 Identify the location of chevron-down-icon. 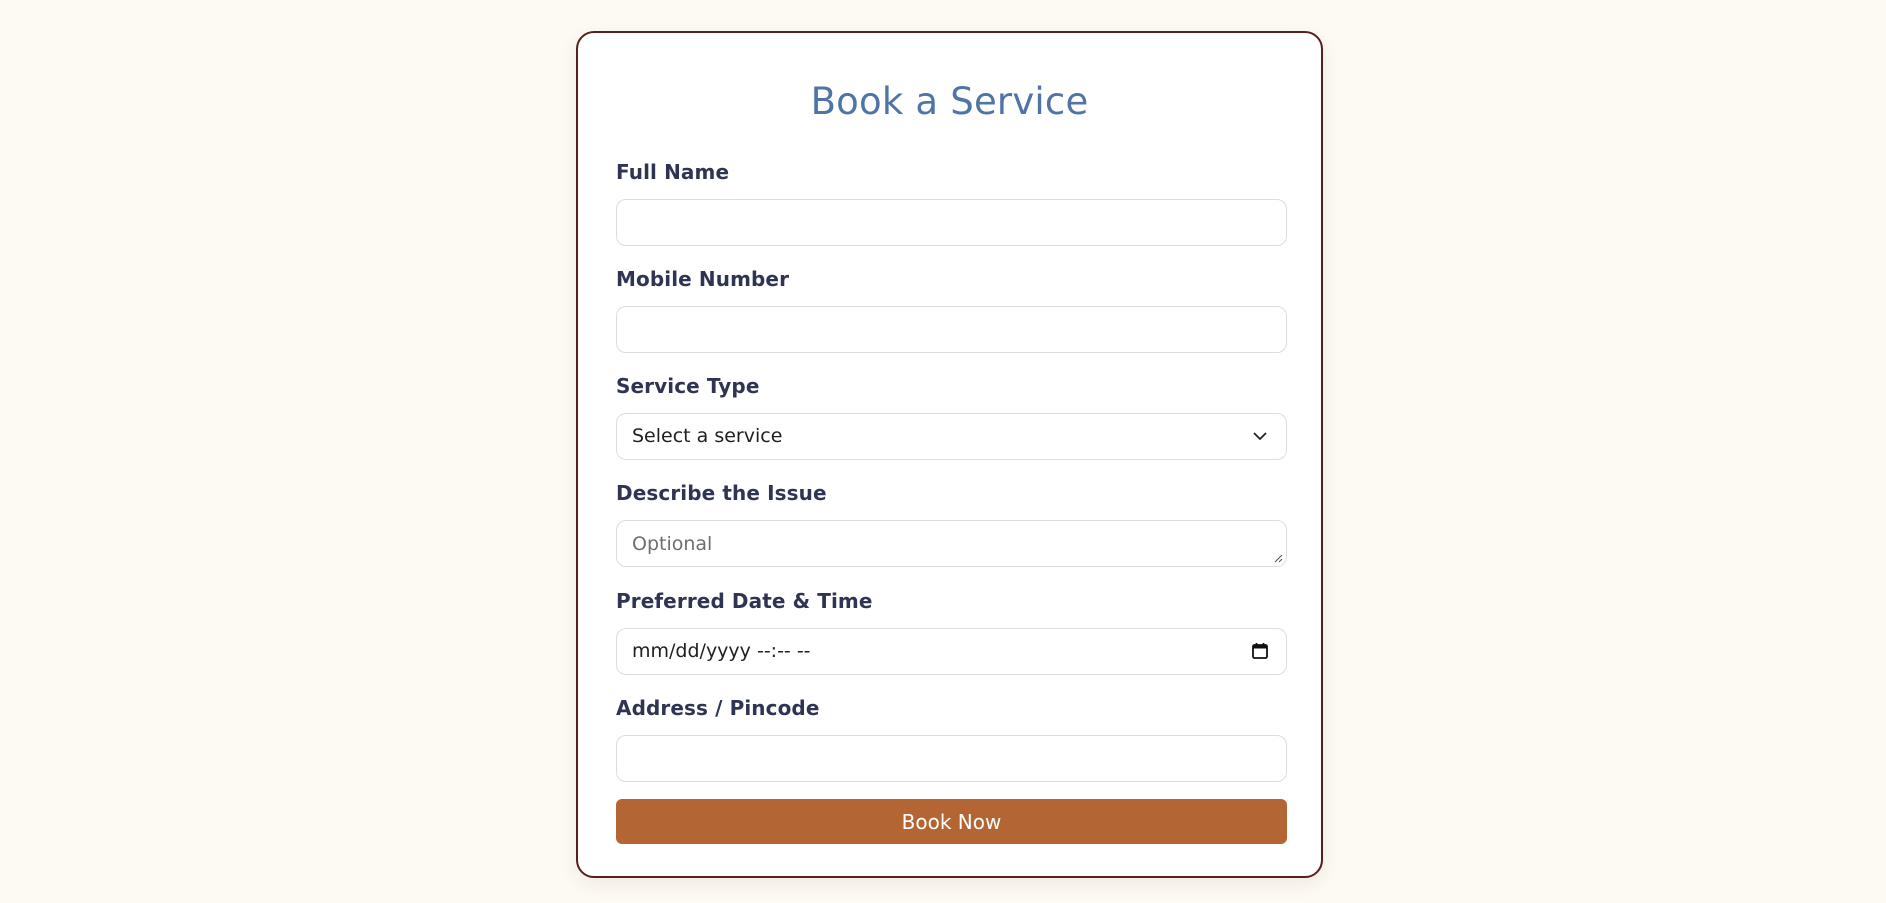
(1260, 436).